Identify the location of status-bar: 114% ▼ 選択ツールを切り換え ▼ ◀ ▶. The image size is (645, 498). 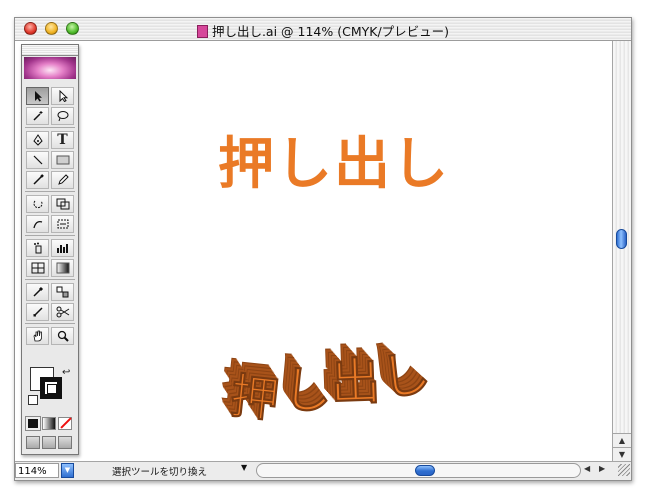
(323, 470).